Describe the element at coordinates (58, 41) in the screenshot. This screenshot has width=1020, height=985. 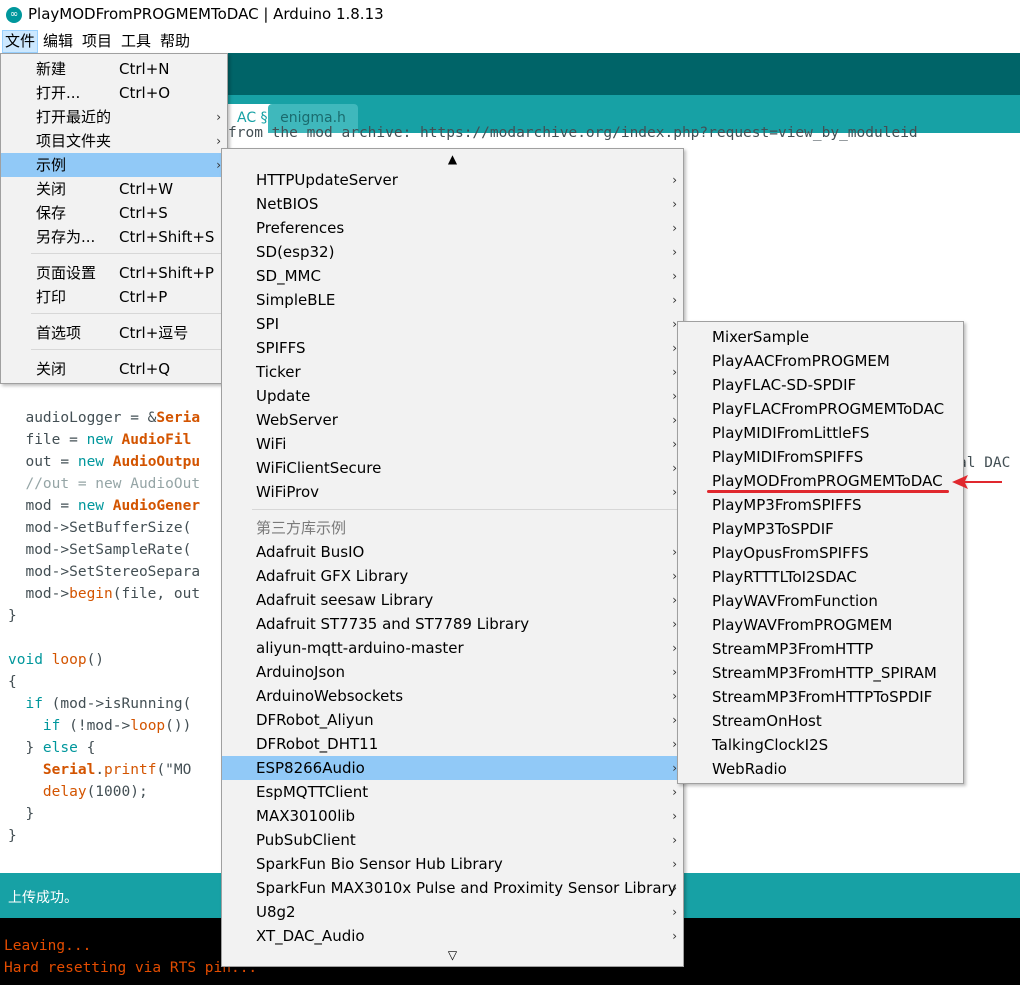
I see `menu-edit: 编辑` at that location.